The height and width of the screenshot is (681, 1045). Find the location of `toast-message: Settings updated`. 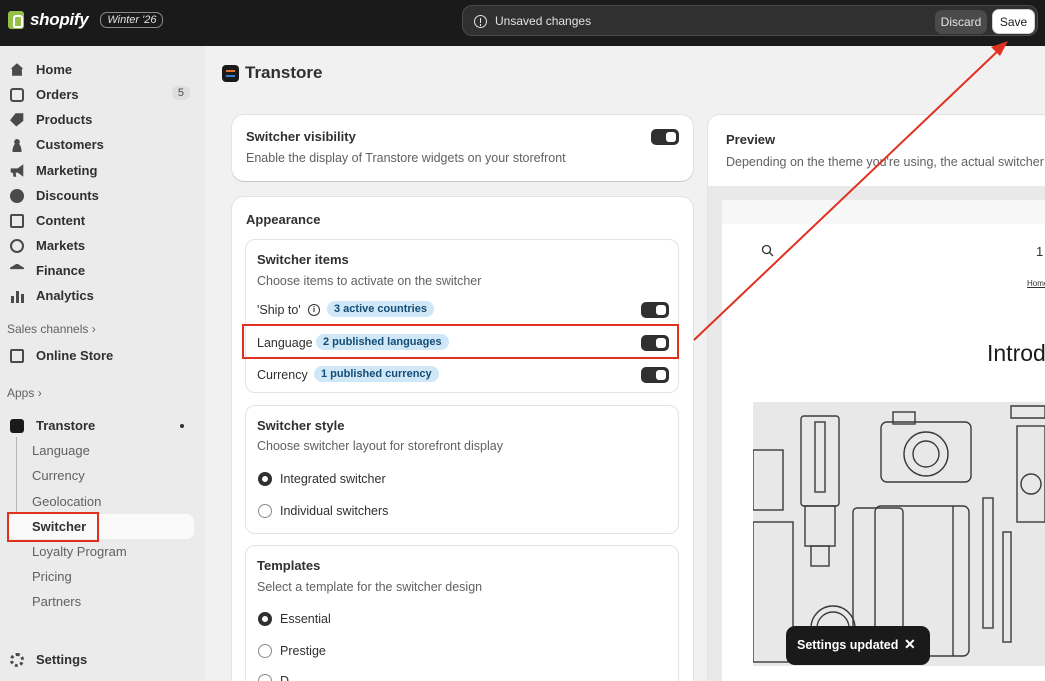

toast-message: Settings updated is located at coordinates (848, 645).